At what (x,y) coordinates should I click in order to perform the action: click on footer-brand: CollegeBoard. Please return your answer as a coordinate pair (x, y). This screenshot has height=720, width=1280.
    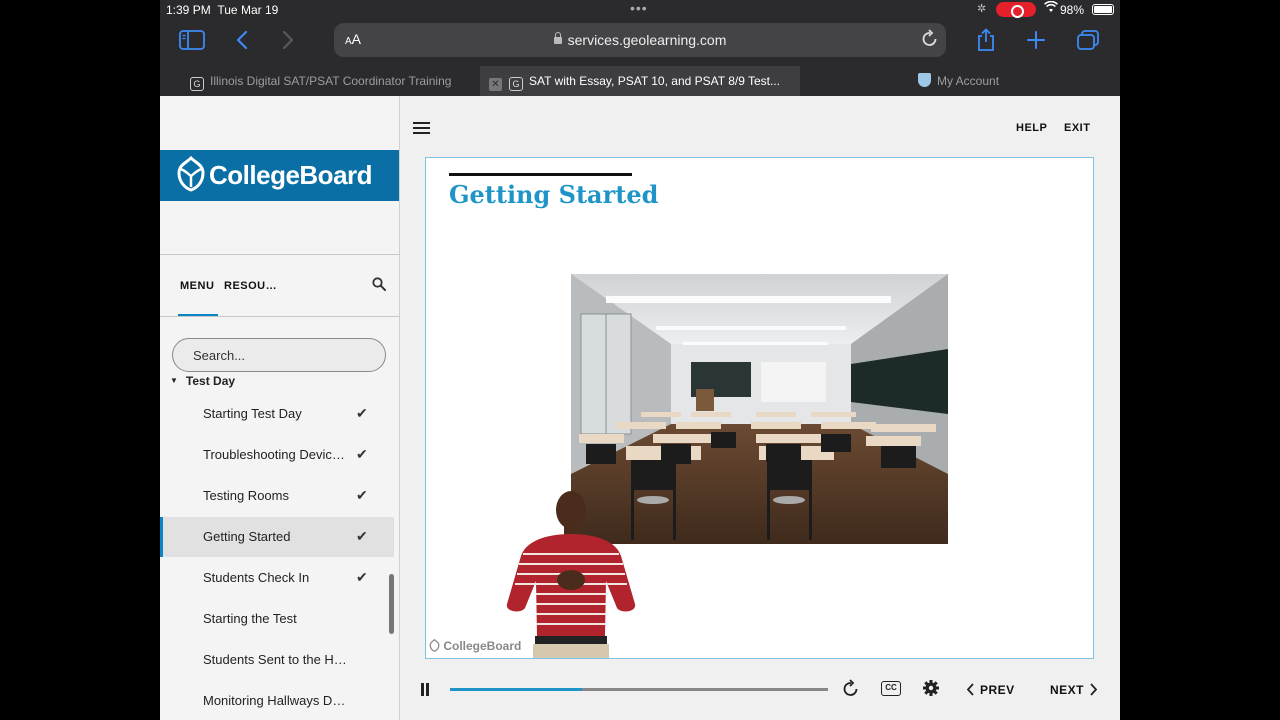
    Looking at the image, I should click on (482, 646).